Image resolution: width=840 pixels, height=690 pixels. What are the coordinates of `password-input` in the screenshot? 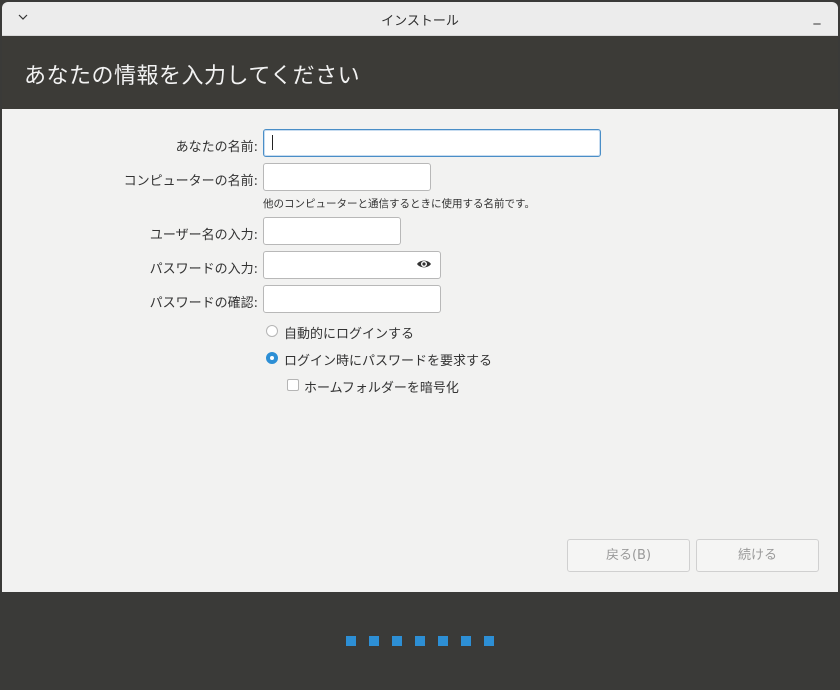 It's located at (352, 265).